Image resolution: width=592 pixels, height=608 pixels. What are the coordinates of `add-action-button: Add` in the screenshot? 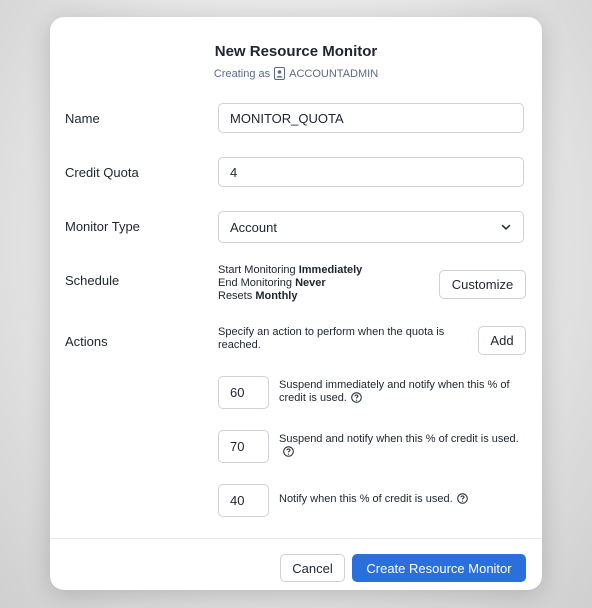 It's located at (502, 340).